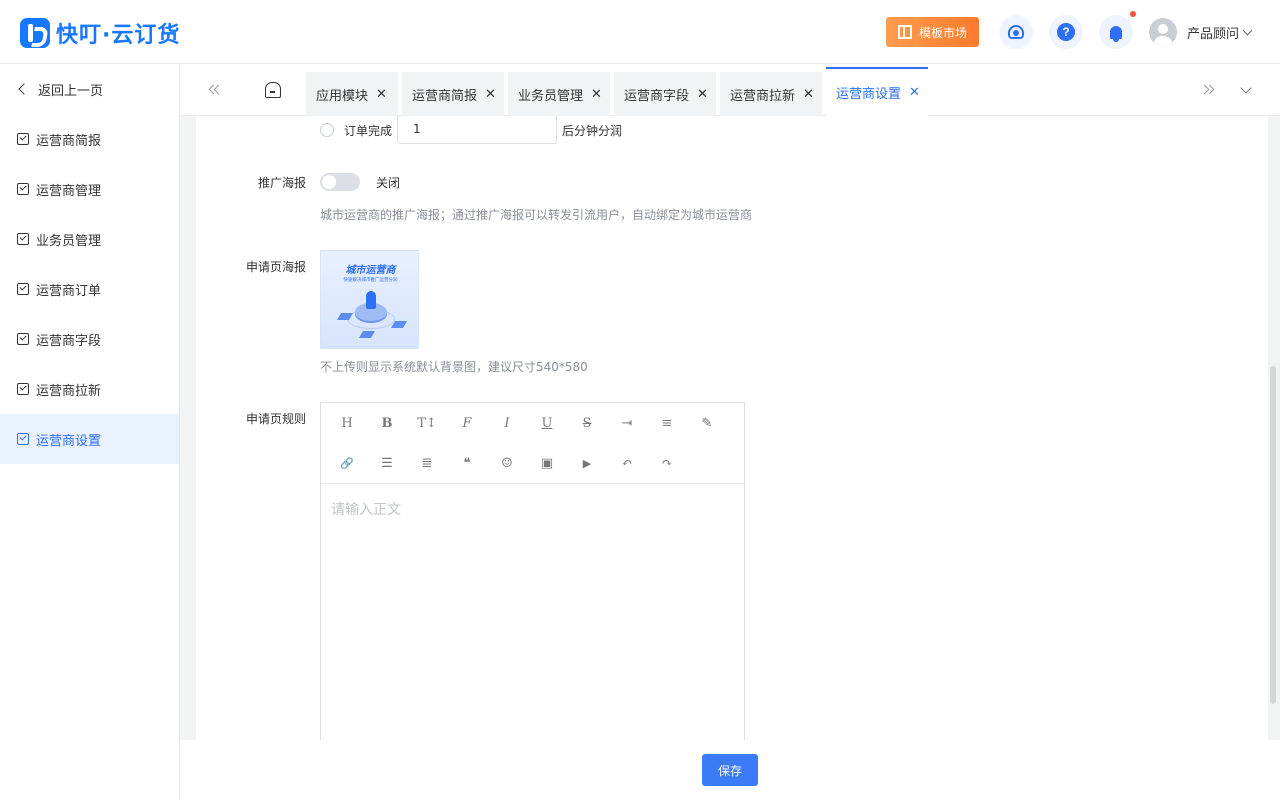 Image resolution: width=1280 pixels, height=800 pixels. Describe the element at coordinates (869, 94) in the screenshot. I see `tab-label: 运营商设置` at that location.